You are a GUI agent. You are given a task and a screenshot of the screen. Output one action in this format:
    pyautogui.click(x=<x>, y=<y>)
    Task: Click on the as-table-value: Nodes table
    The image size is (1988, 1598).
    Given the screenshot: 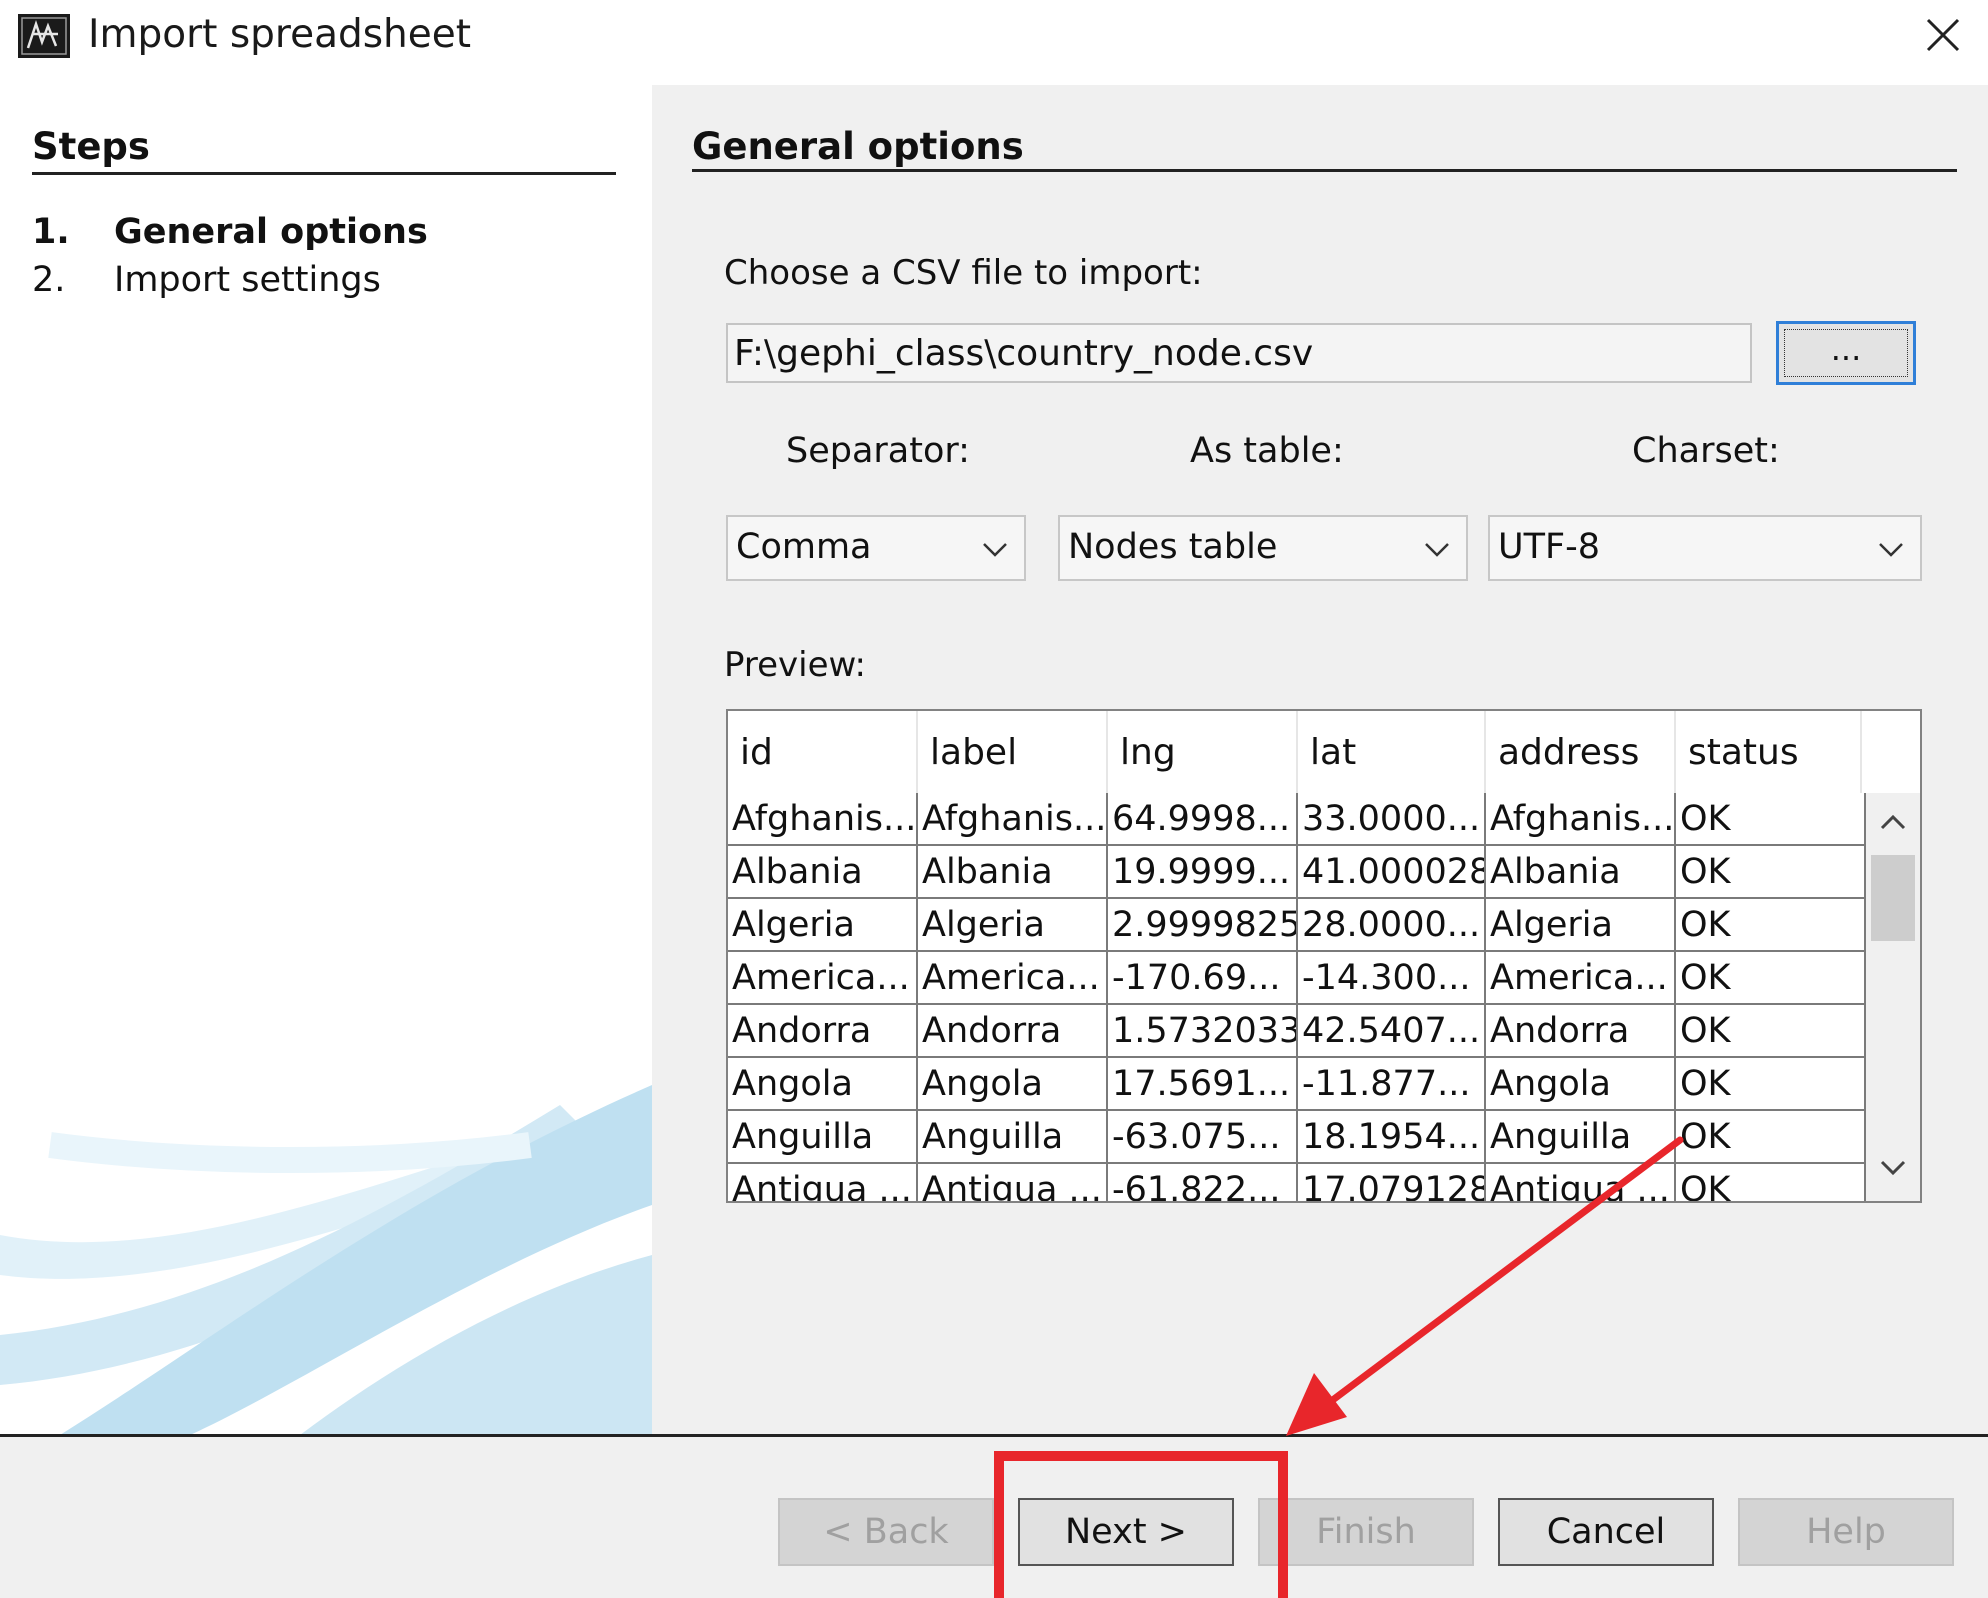 What is the action you would take?
    pyautogui.click(x=1173, y=547)
    